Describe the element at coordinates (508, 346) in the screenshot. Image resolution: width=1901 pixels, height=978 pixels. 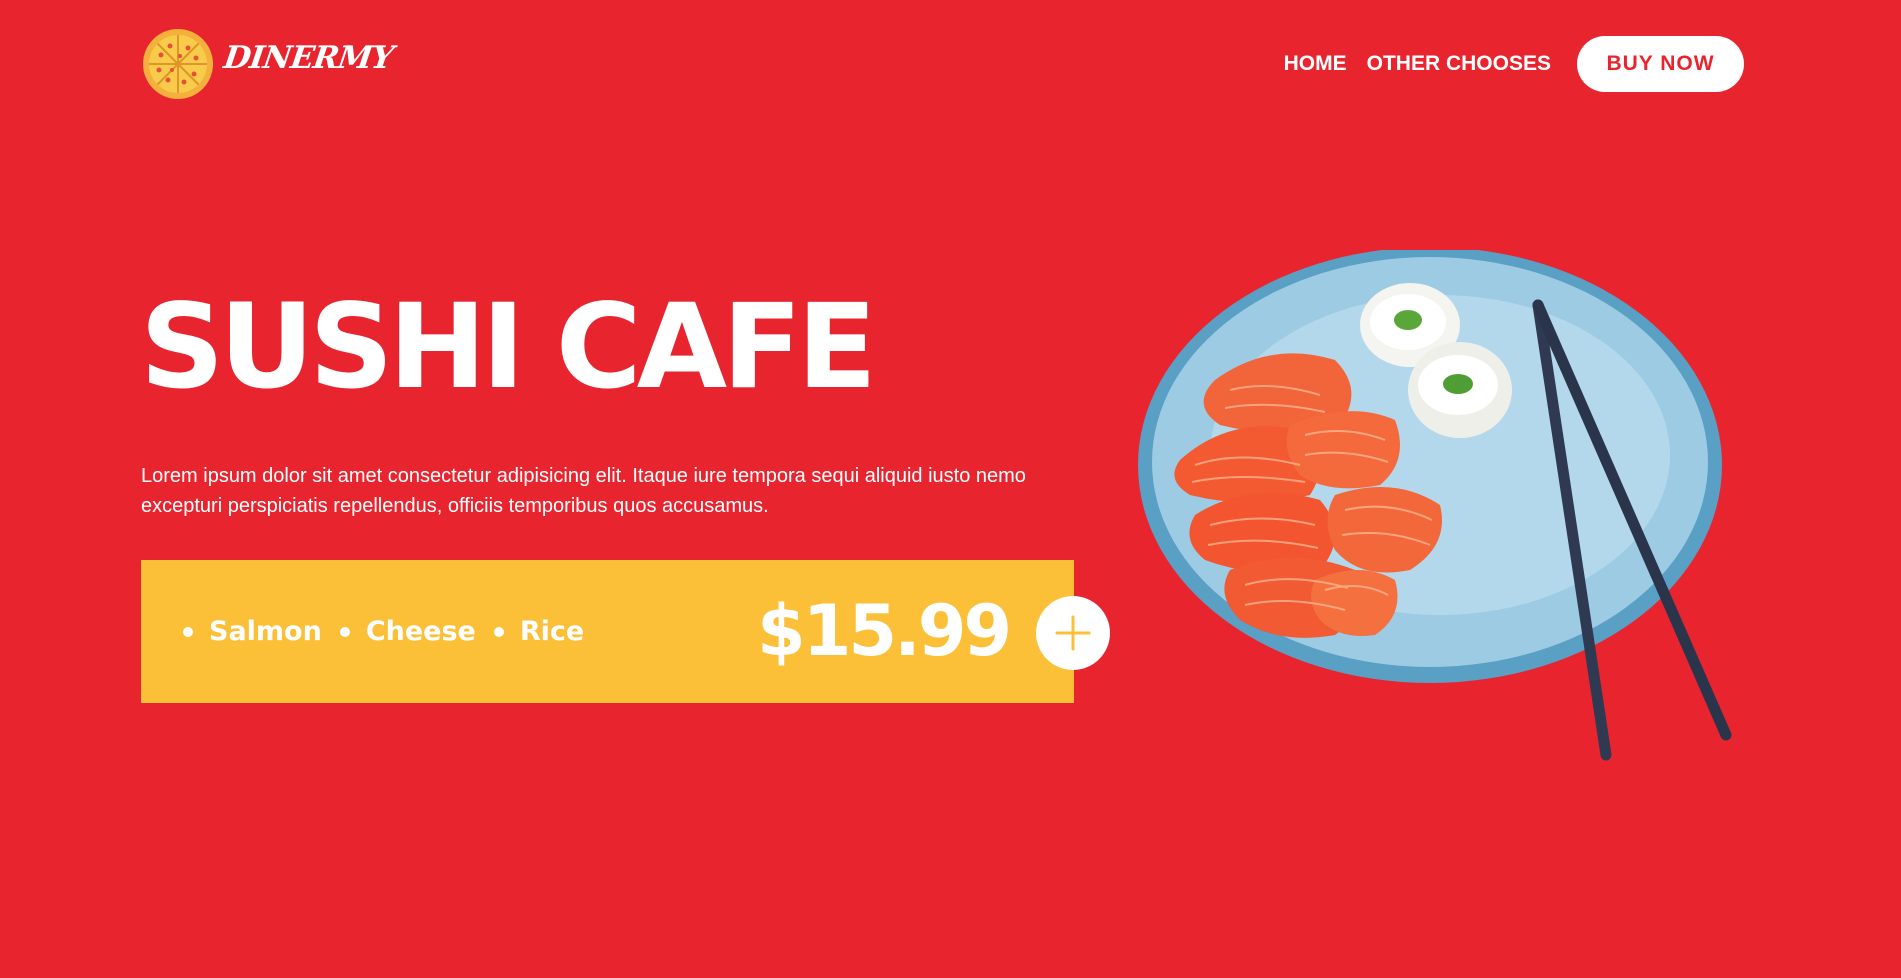
I see `hero-title: SUSHI CAFE` at that location.